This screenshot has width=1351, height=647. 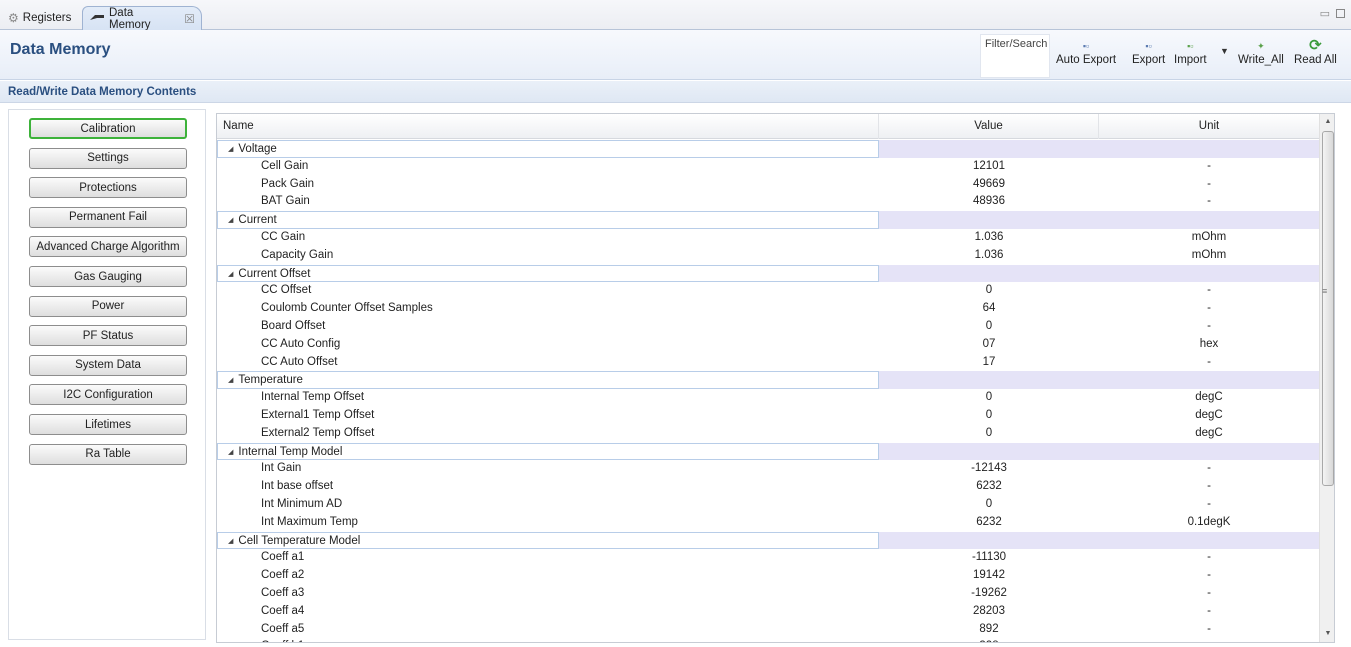 What do you see at coordinates (108, 217) in the screenshot?
I see `category-button-permanent-fail: Permanent Fail` at bounding box center [108, 217].